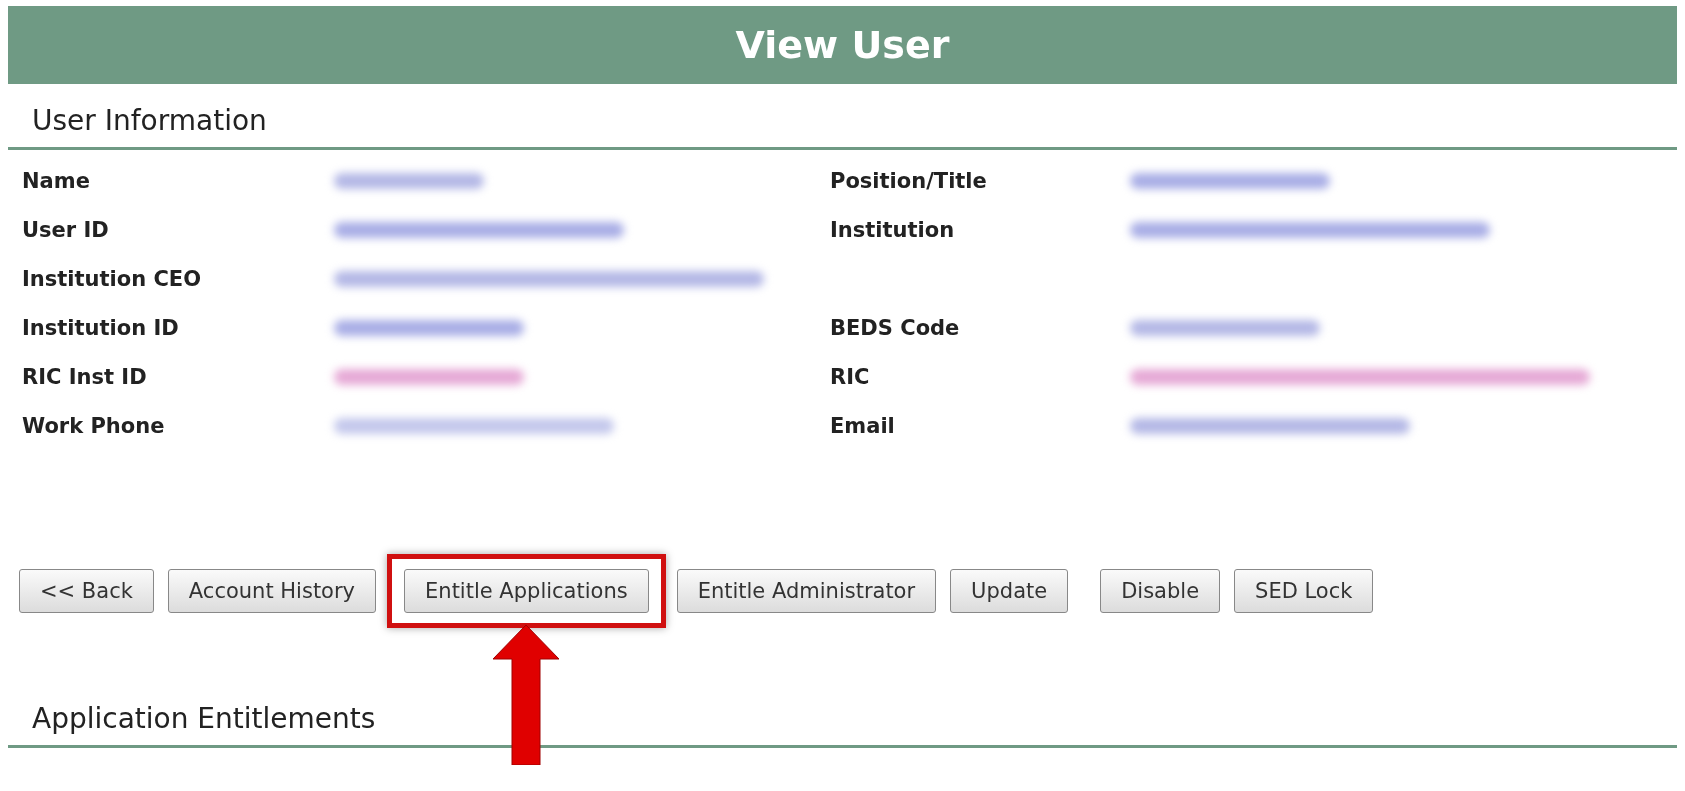 This screenshot has height=791, width=1685. I want to click on action-button: Disable, so click(1160, 591).